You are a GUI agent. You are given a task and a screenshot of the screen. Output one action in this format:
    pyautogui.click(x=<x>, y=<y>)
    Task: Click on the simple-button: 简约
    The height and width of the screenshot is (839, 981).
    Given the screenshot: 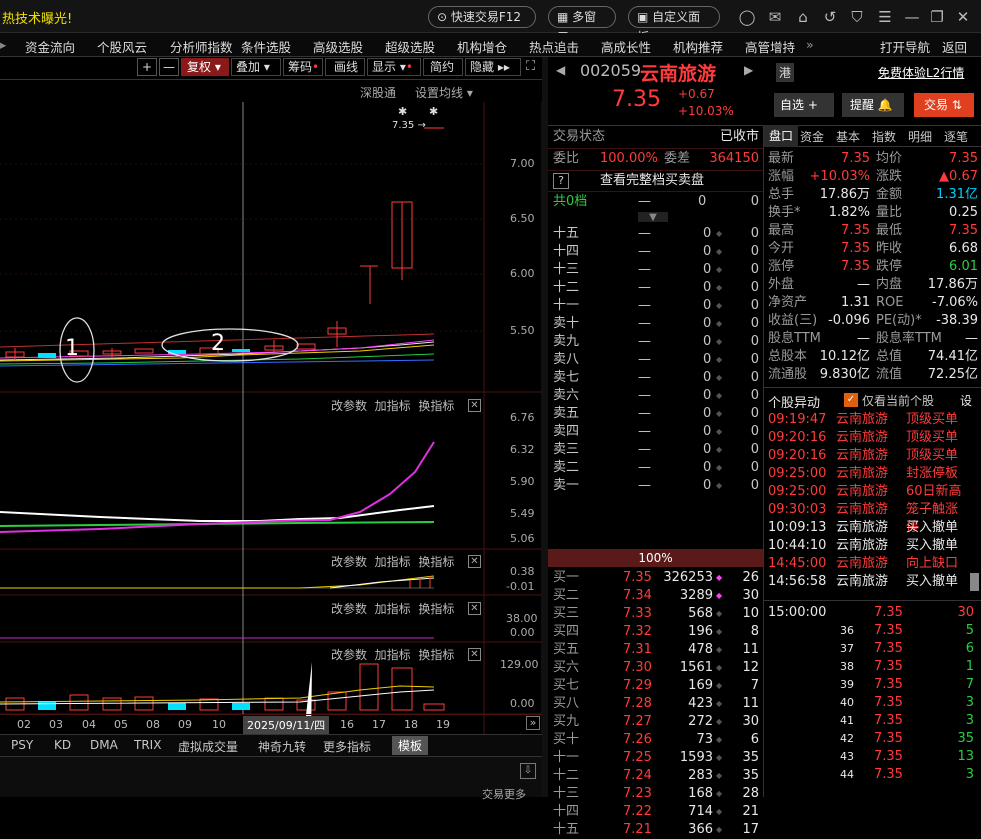 What is the action you would take?
    pyautogui.click(x=443, y=67)
    